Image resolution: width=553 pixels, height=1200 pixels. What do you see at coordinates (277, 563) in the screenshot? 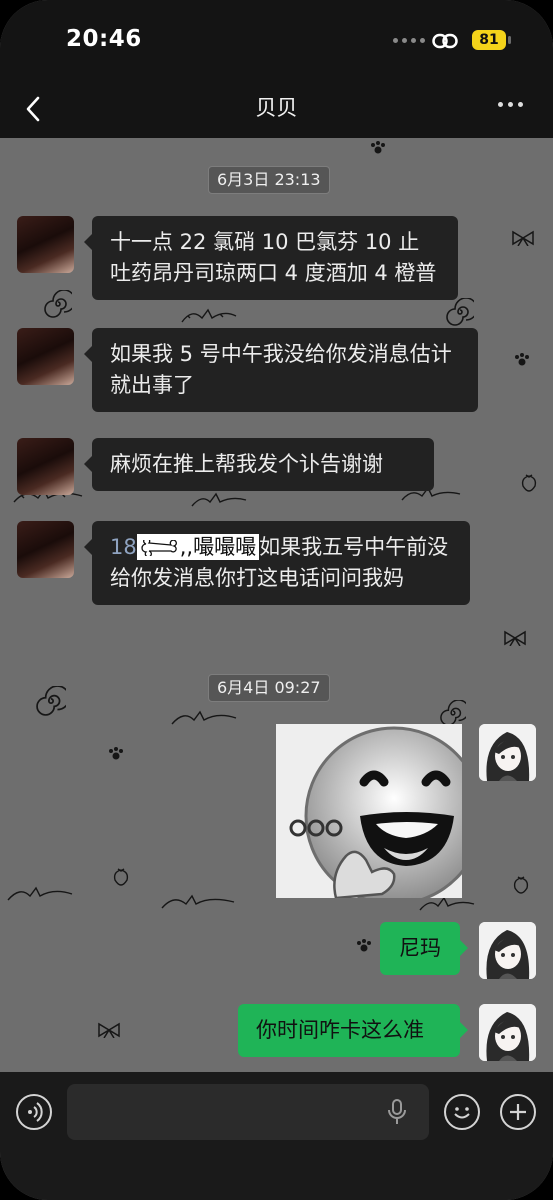
I see `incoming-message: 18 ,,嘬嘬嘬 如果我五号中午前没给你发消息你打这电话问问我妈` at bounding box center [277, 563].